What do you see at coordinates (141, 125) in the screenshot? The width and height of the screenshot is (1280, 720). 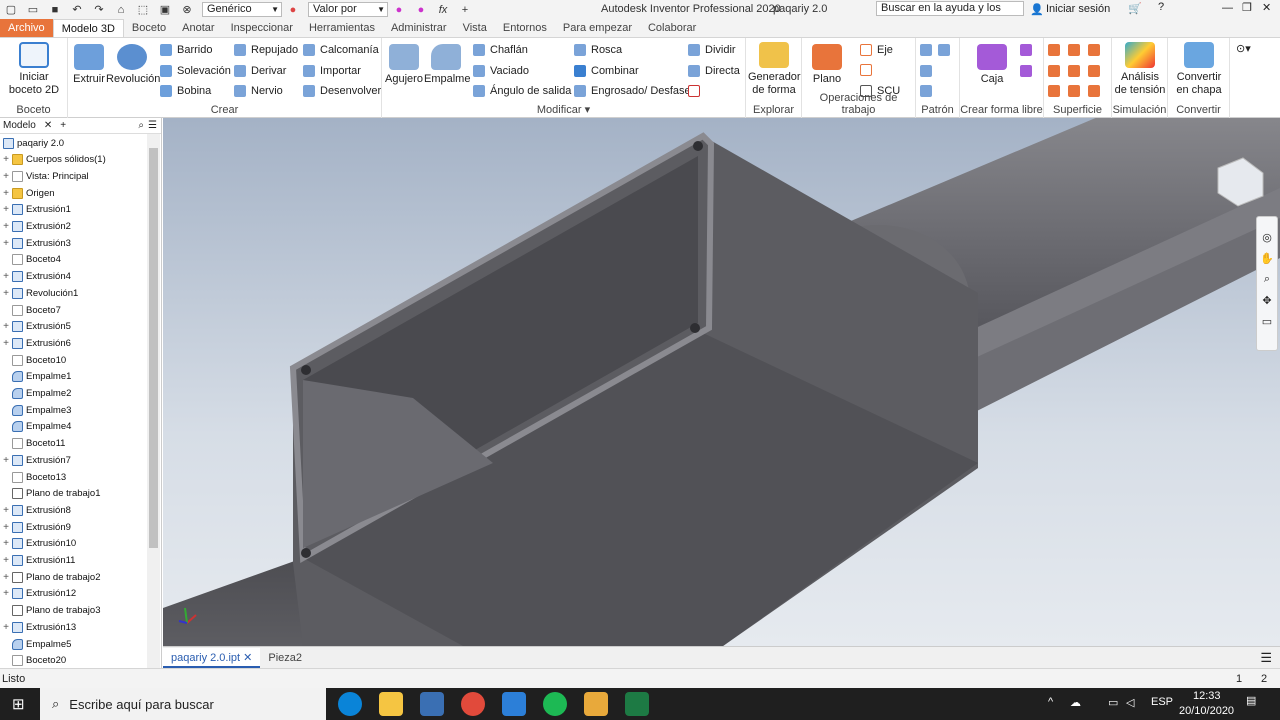 I see `search-icon: ⌕` at bounding box center [141, 125].